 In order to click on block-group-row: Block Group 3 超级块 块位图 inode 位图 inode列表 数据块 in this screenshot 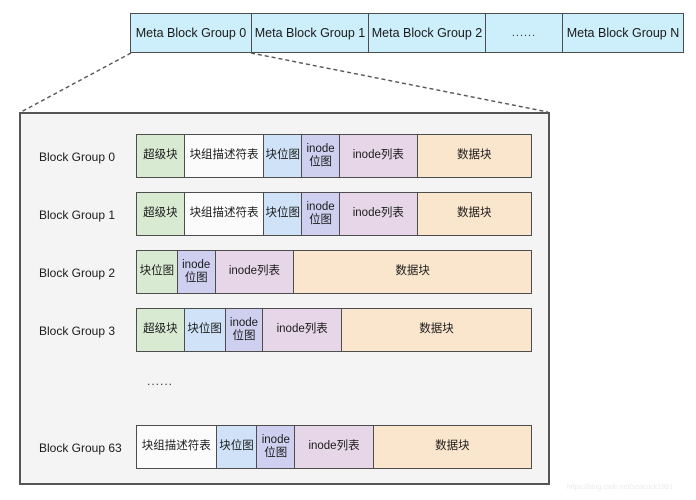, I will do `click(284, 330)`.